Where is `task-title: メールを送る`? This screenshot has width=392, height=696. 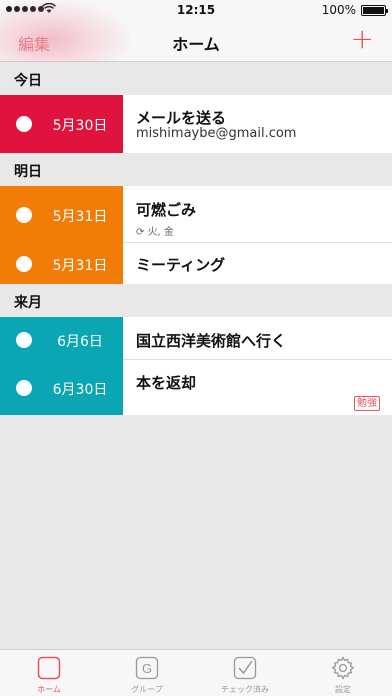
task-title: メールを送る is located at coordinates (181, 118).